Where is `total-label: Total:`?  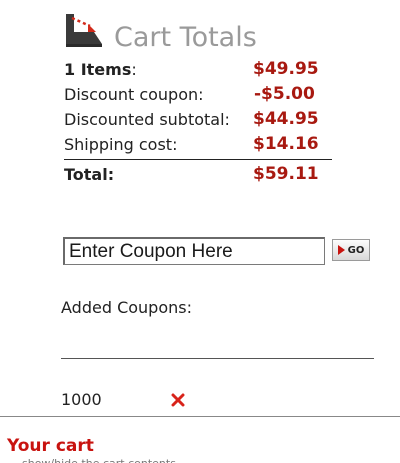 total-label: Total: is located at coordinates (89, 174).